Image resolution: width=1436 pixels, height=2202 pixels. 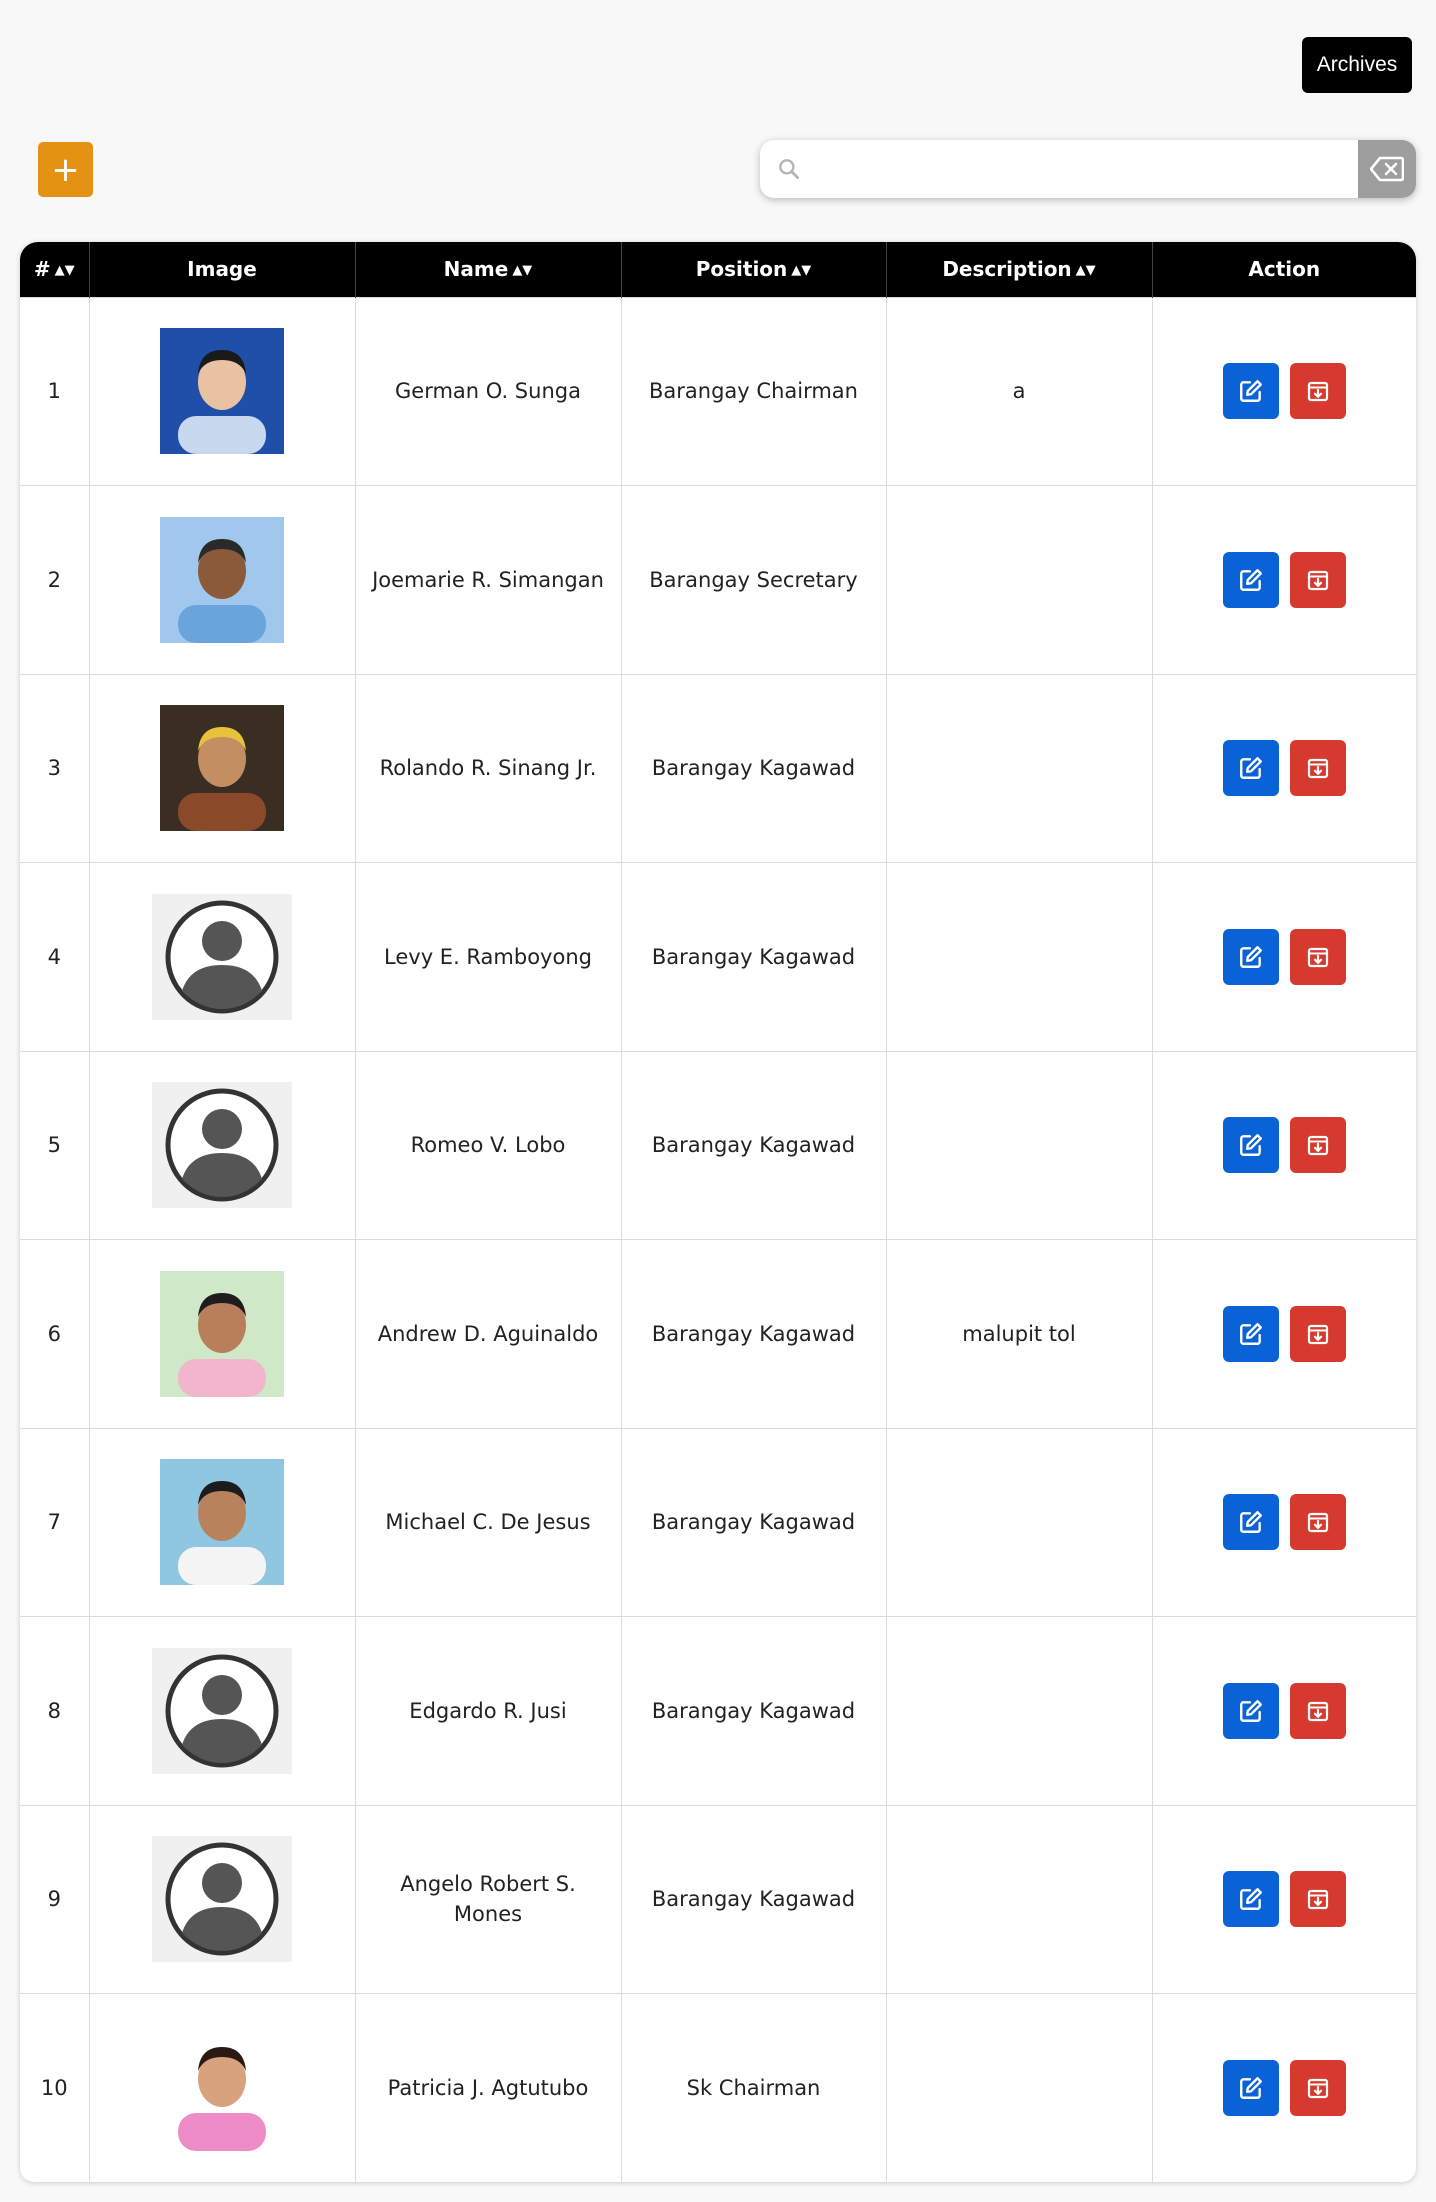 What do you see at coordinates (488, 1522) in the screenshot?
I see `row-name: Michael C. De Jesus` at bounding box center [488, 1522].